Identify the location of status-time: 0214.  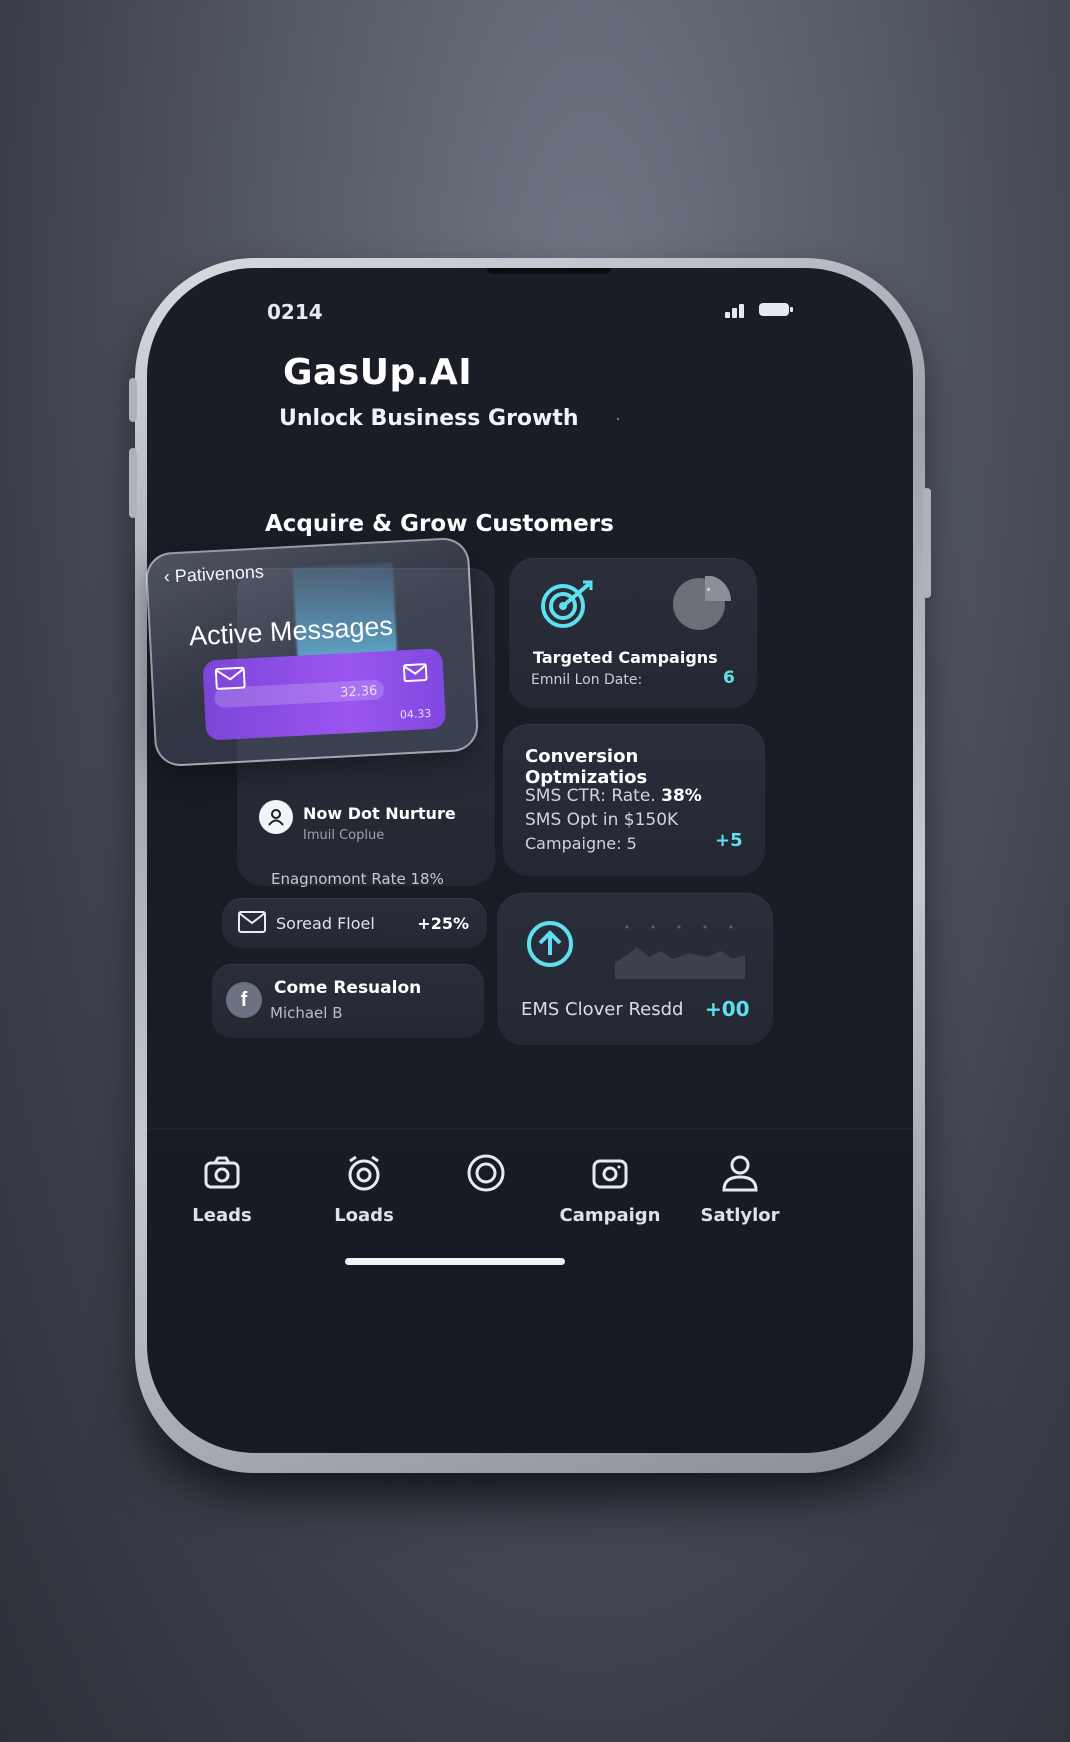
(295, 312).